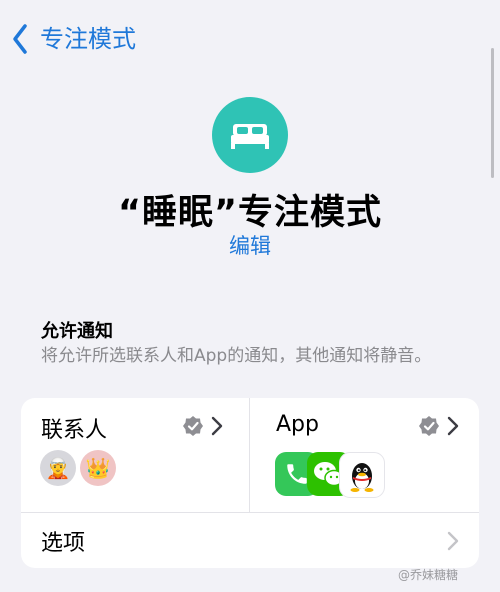 The width and height of the screenshot is (500, 592). I want to click on back-label: 专注模式, so click(88, 39).